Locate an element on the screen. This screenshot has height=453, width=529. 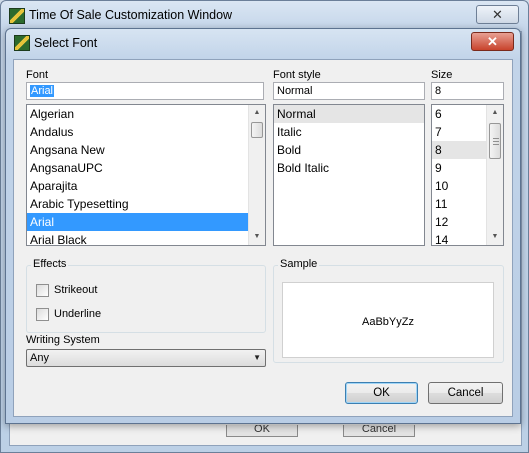
list-item: Italic is located at coordinates (349, 132).